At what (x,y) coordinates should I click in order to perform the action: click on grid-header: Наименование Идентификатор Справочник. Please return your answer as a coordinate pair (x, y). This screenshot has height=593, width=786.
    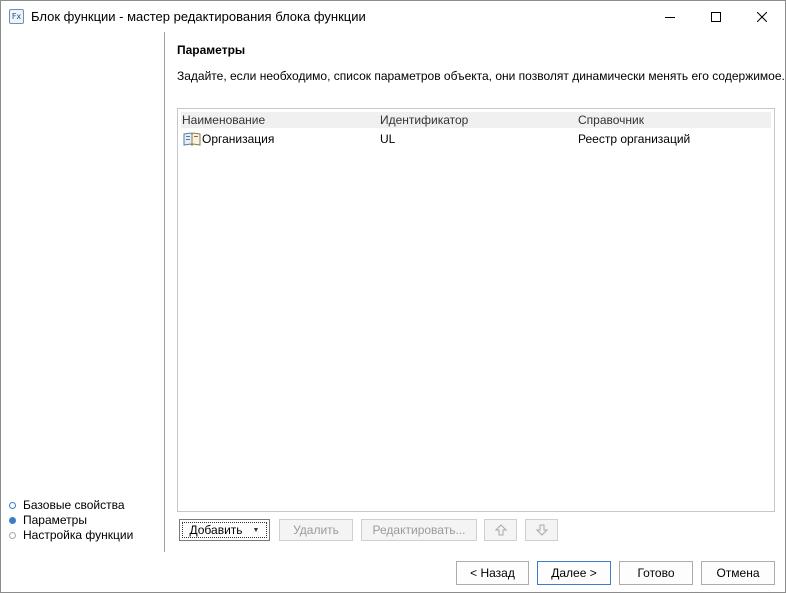
    Looking at the image, I should click on (476, 120).